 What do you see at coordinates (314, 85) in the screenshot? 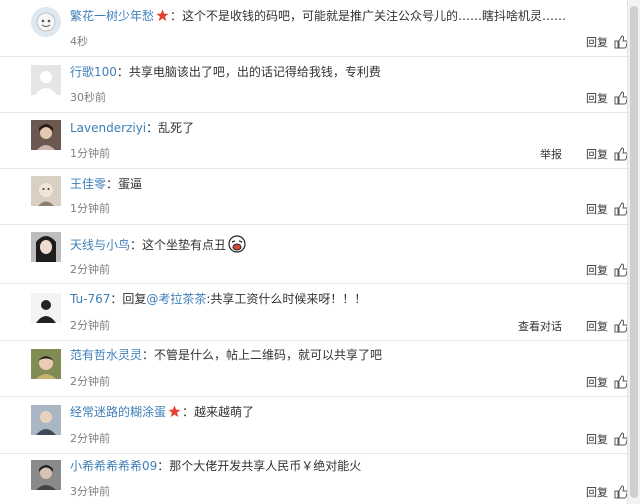
I see `comment-item: 行歌100：共享电脑该出了吧，出的话记得给我钱，专利费 30秒前 回复` at bounding box center [314, 85].